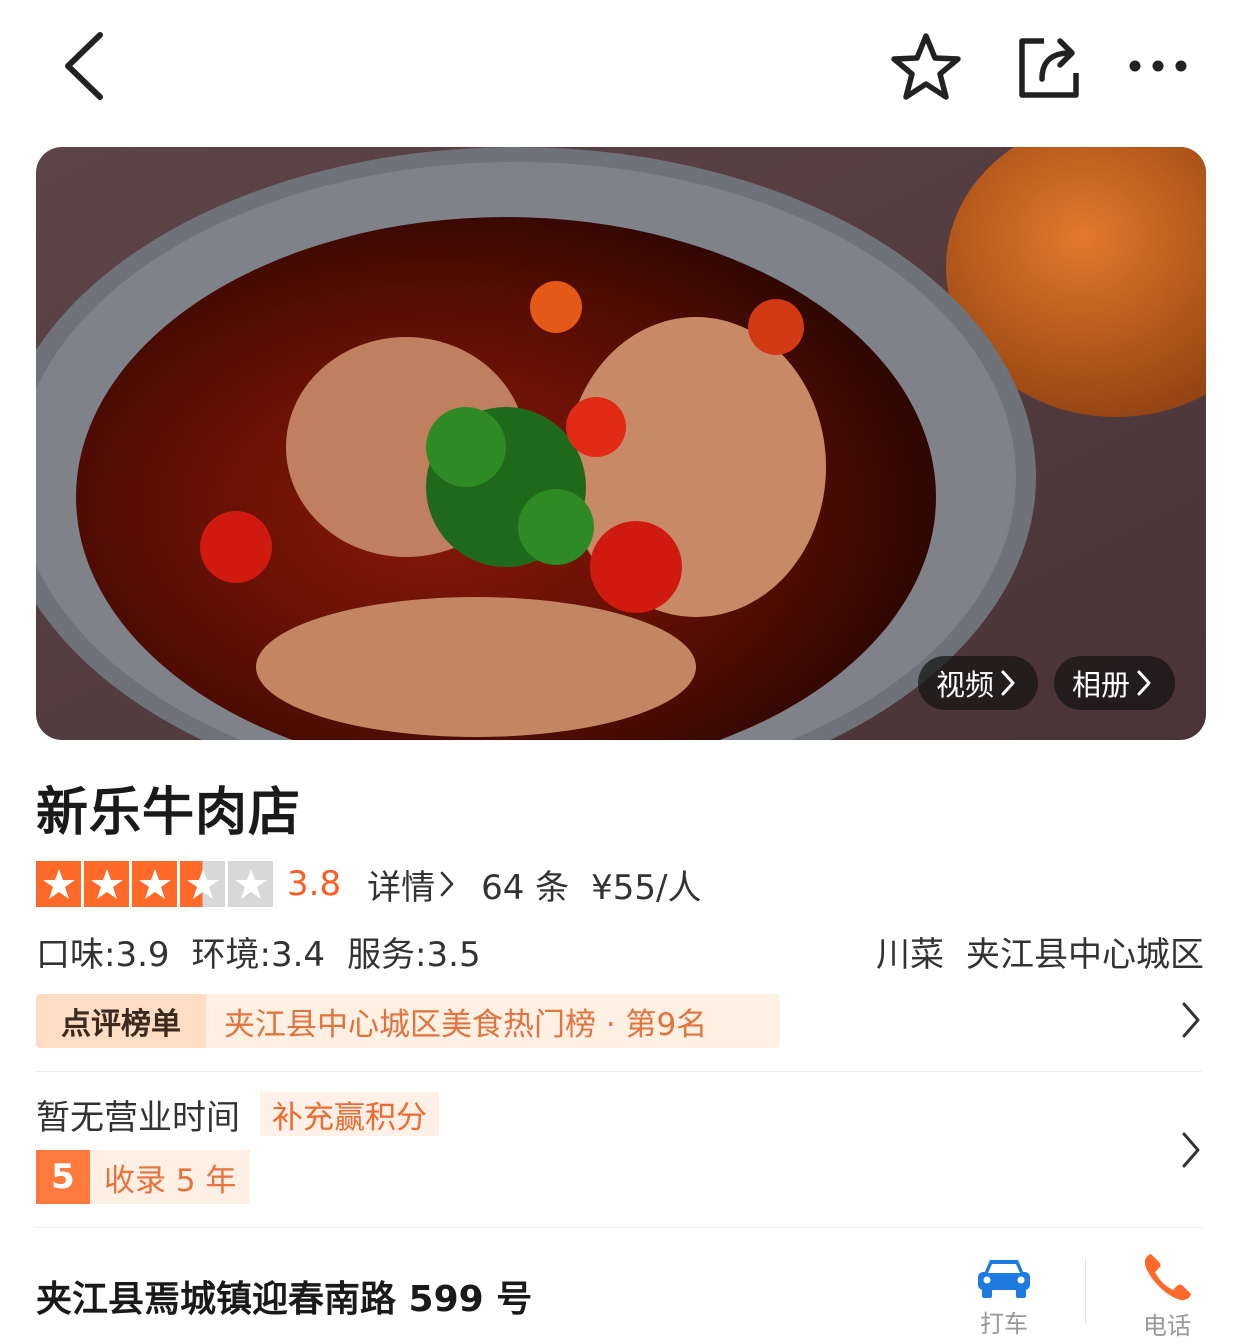 The height and width of the screenshot is (1342, 1242). I want to click on action-separator, so click(1085, 1291).